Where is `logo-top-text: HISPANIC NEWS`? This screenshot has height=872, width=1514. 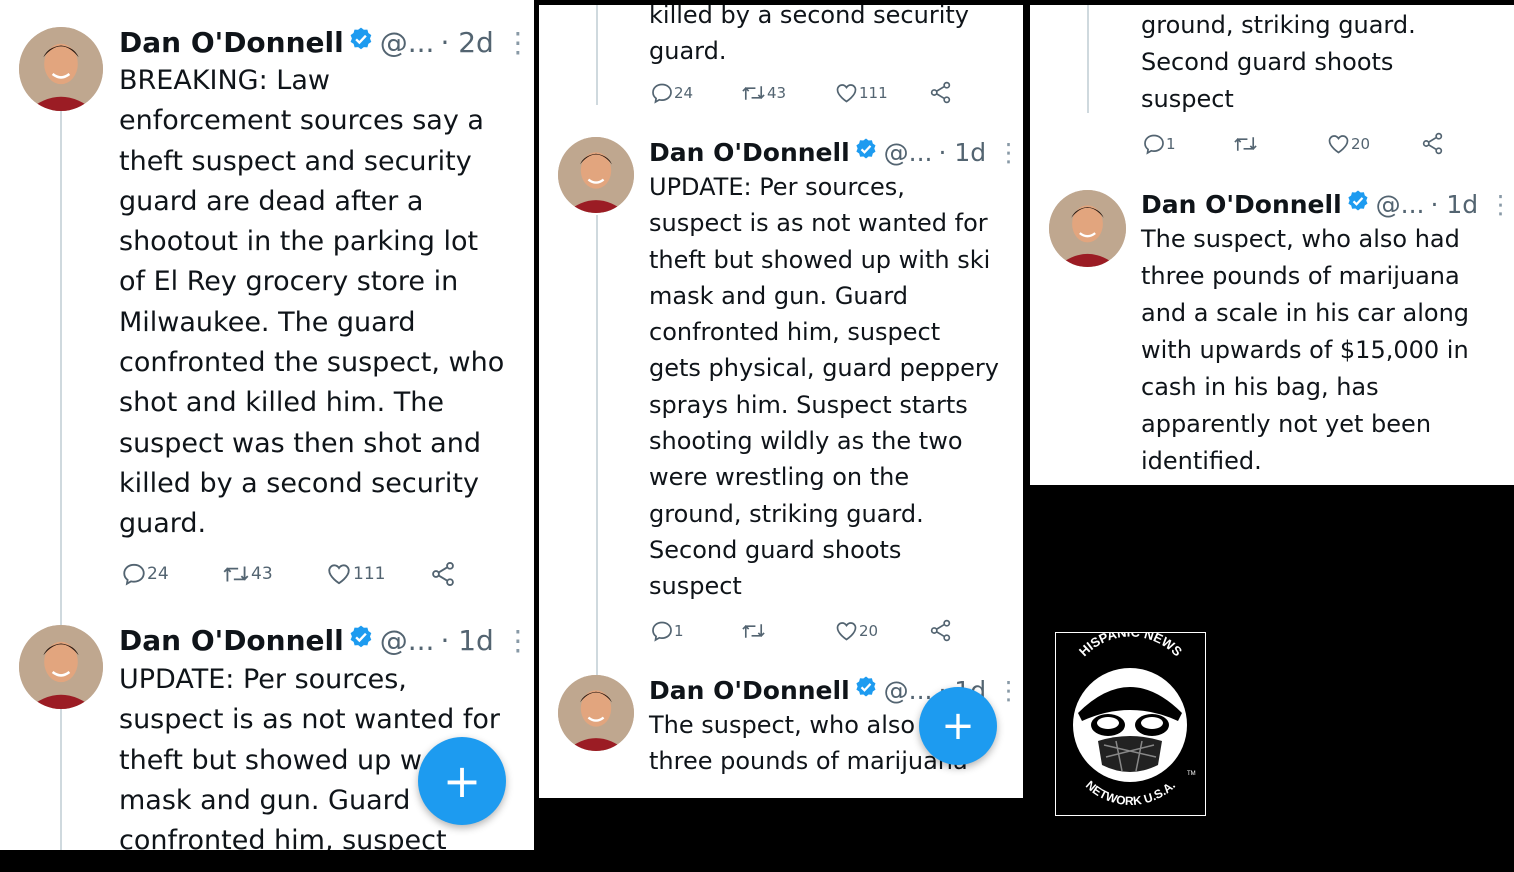
logo-top-text: HISPANIC NEWS is located at coordinates (1130, 641).